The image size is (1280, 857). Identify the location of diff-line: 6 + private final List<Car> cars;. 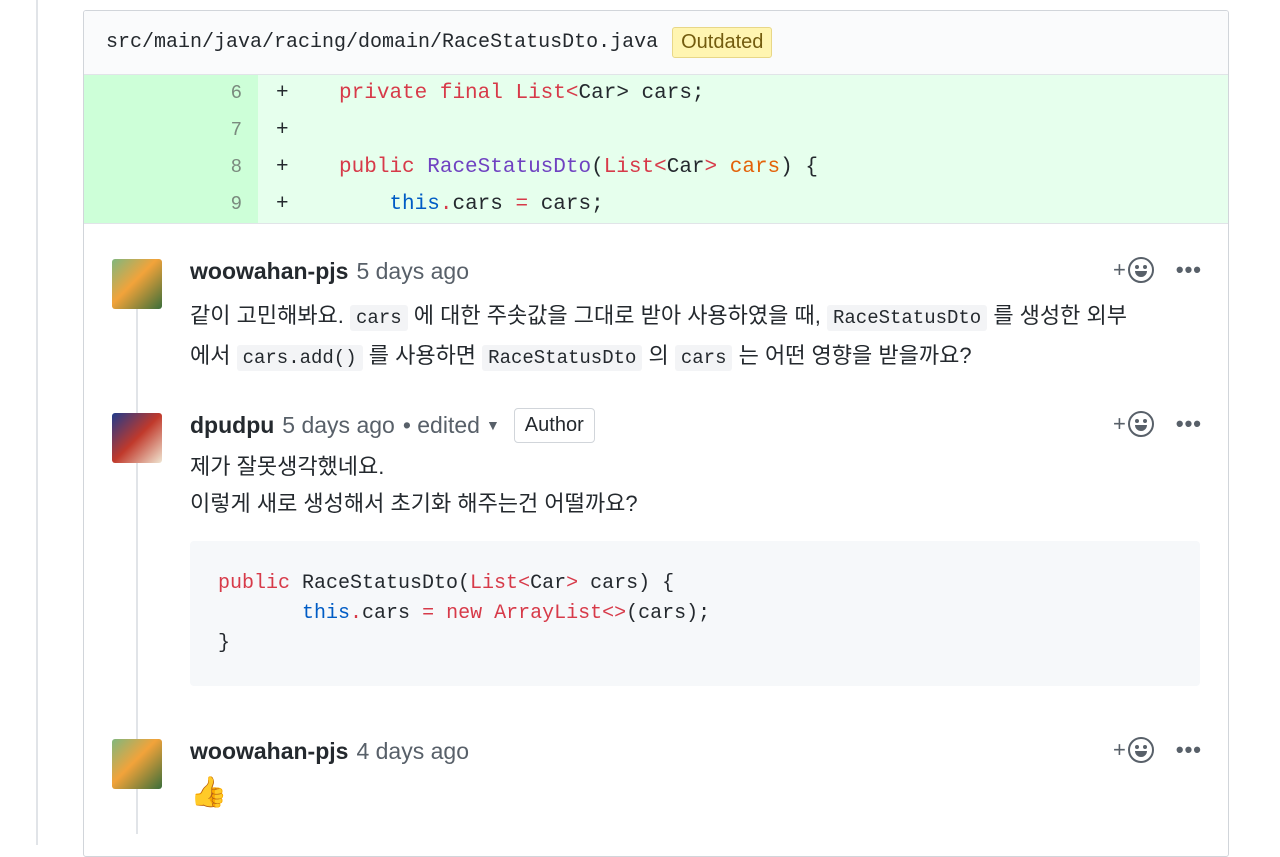
(656, 93).